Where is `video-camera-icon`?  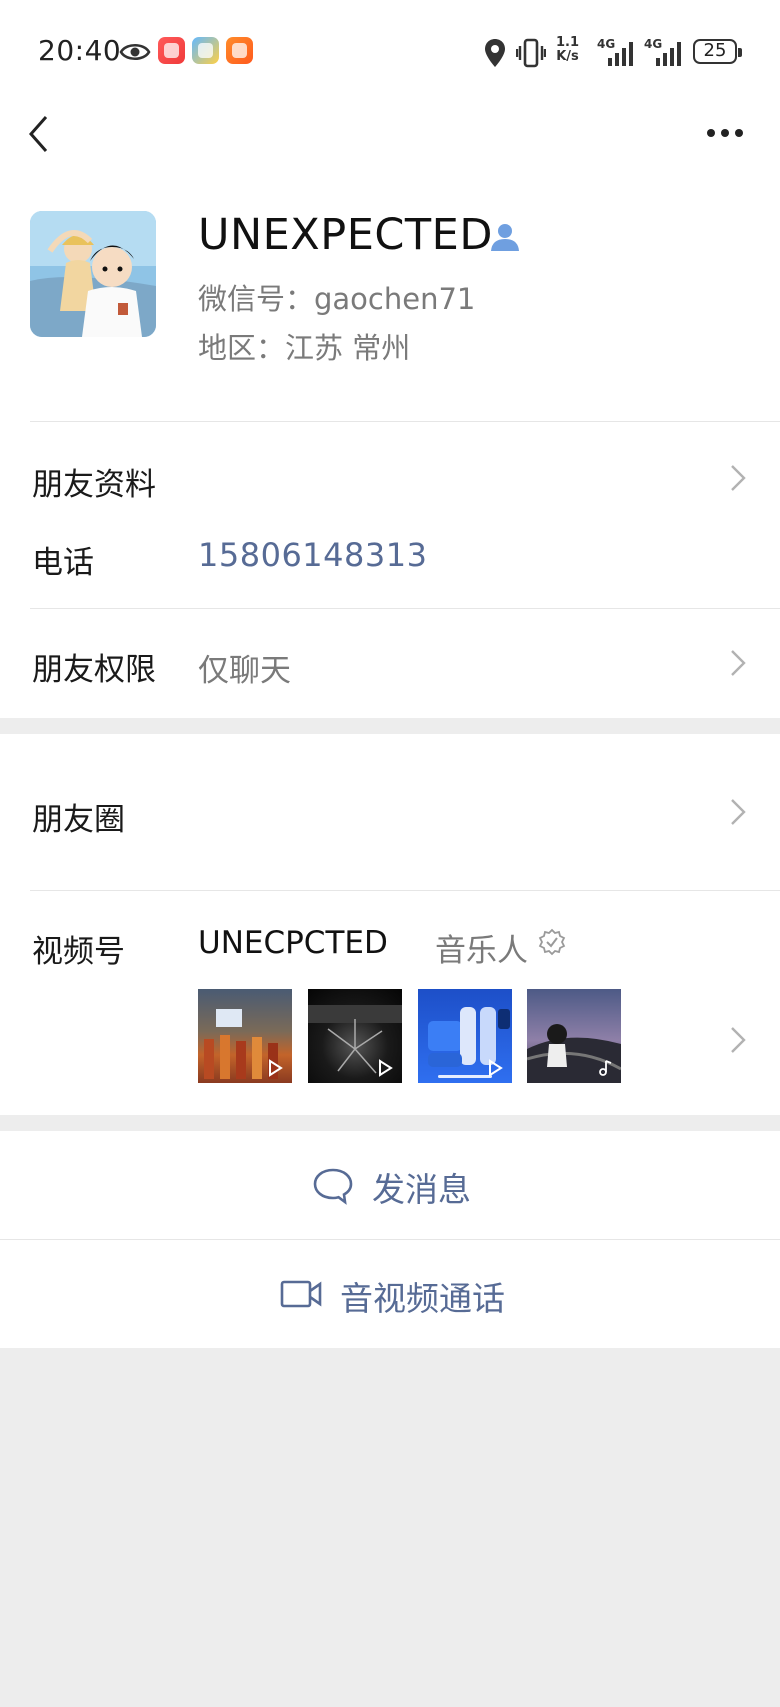 video-camera-icon is located at coordinates (301, 1294).